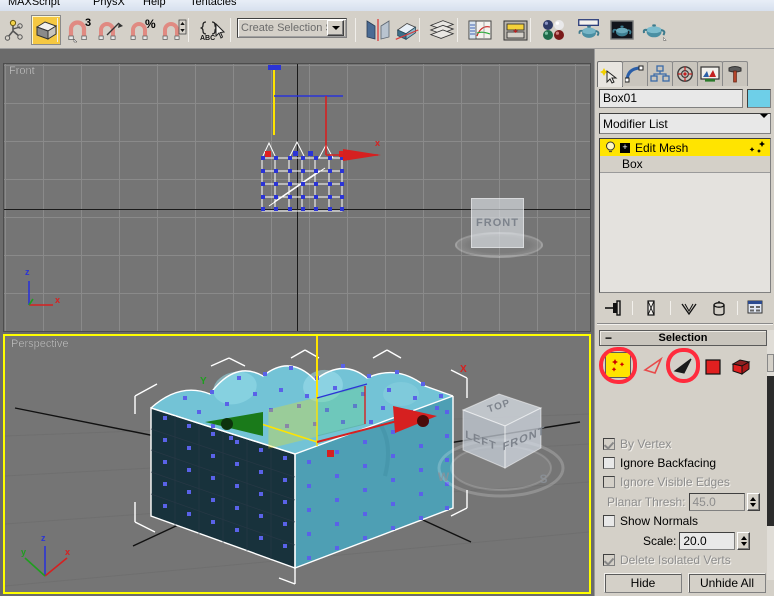 The height and width of the screenshot is (596, 774). Describe the element at coordinates (753, 501) in the screenshot. I see `planar-threshold-stepper` at that location.